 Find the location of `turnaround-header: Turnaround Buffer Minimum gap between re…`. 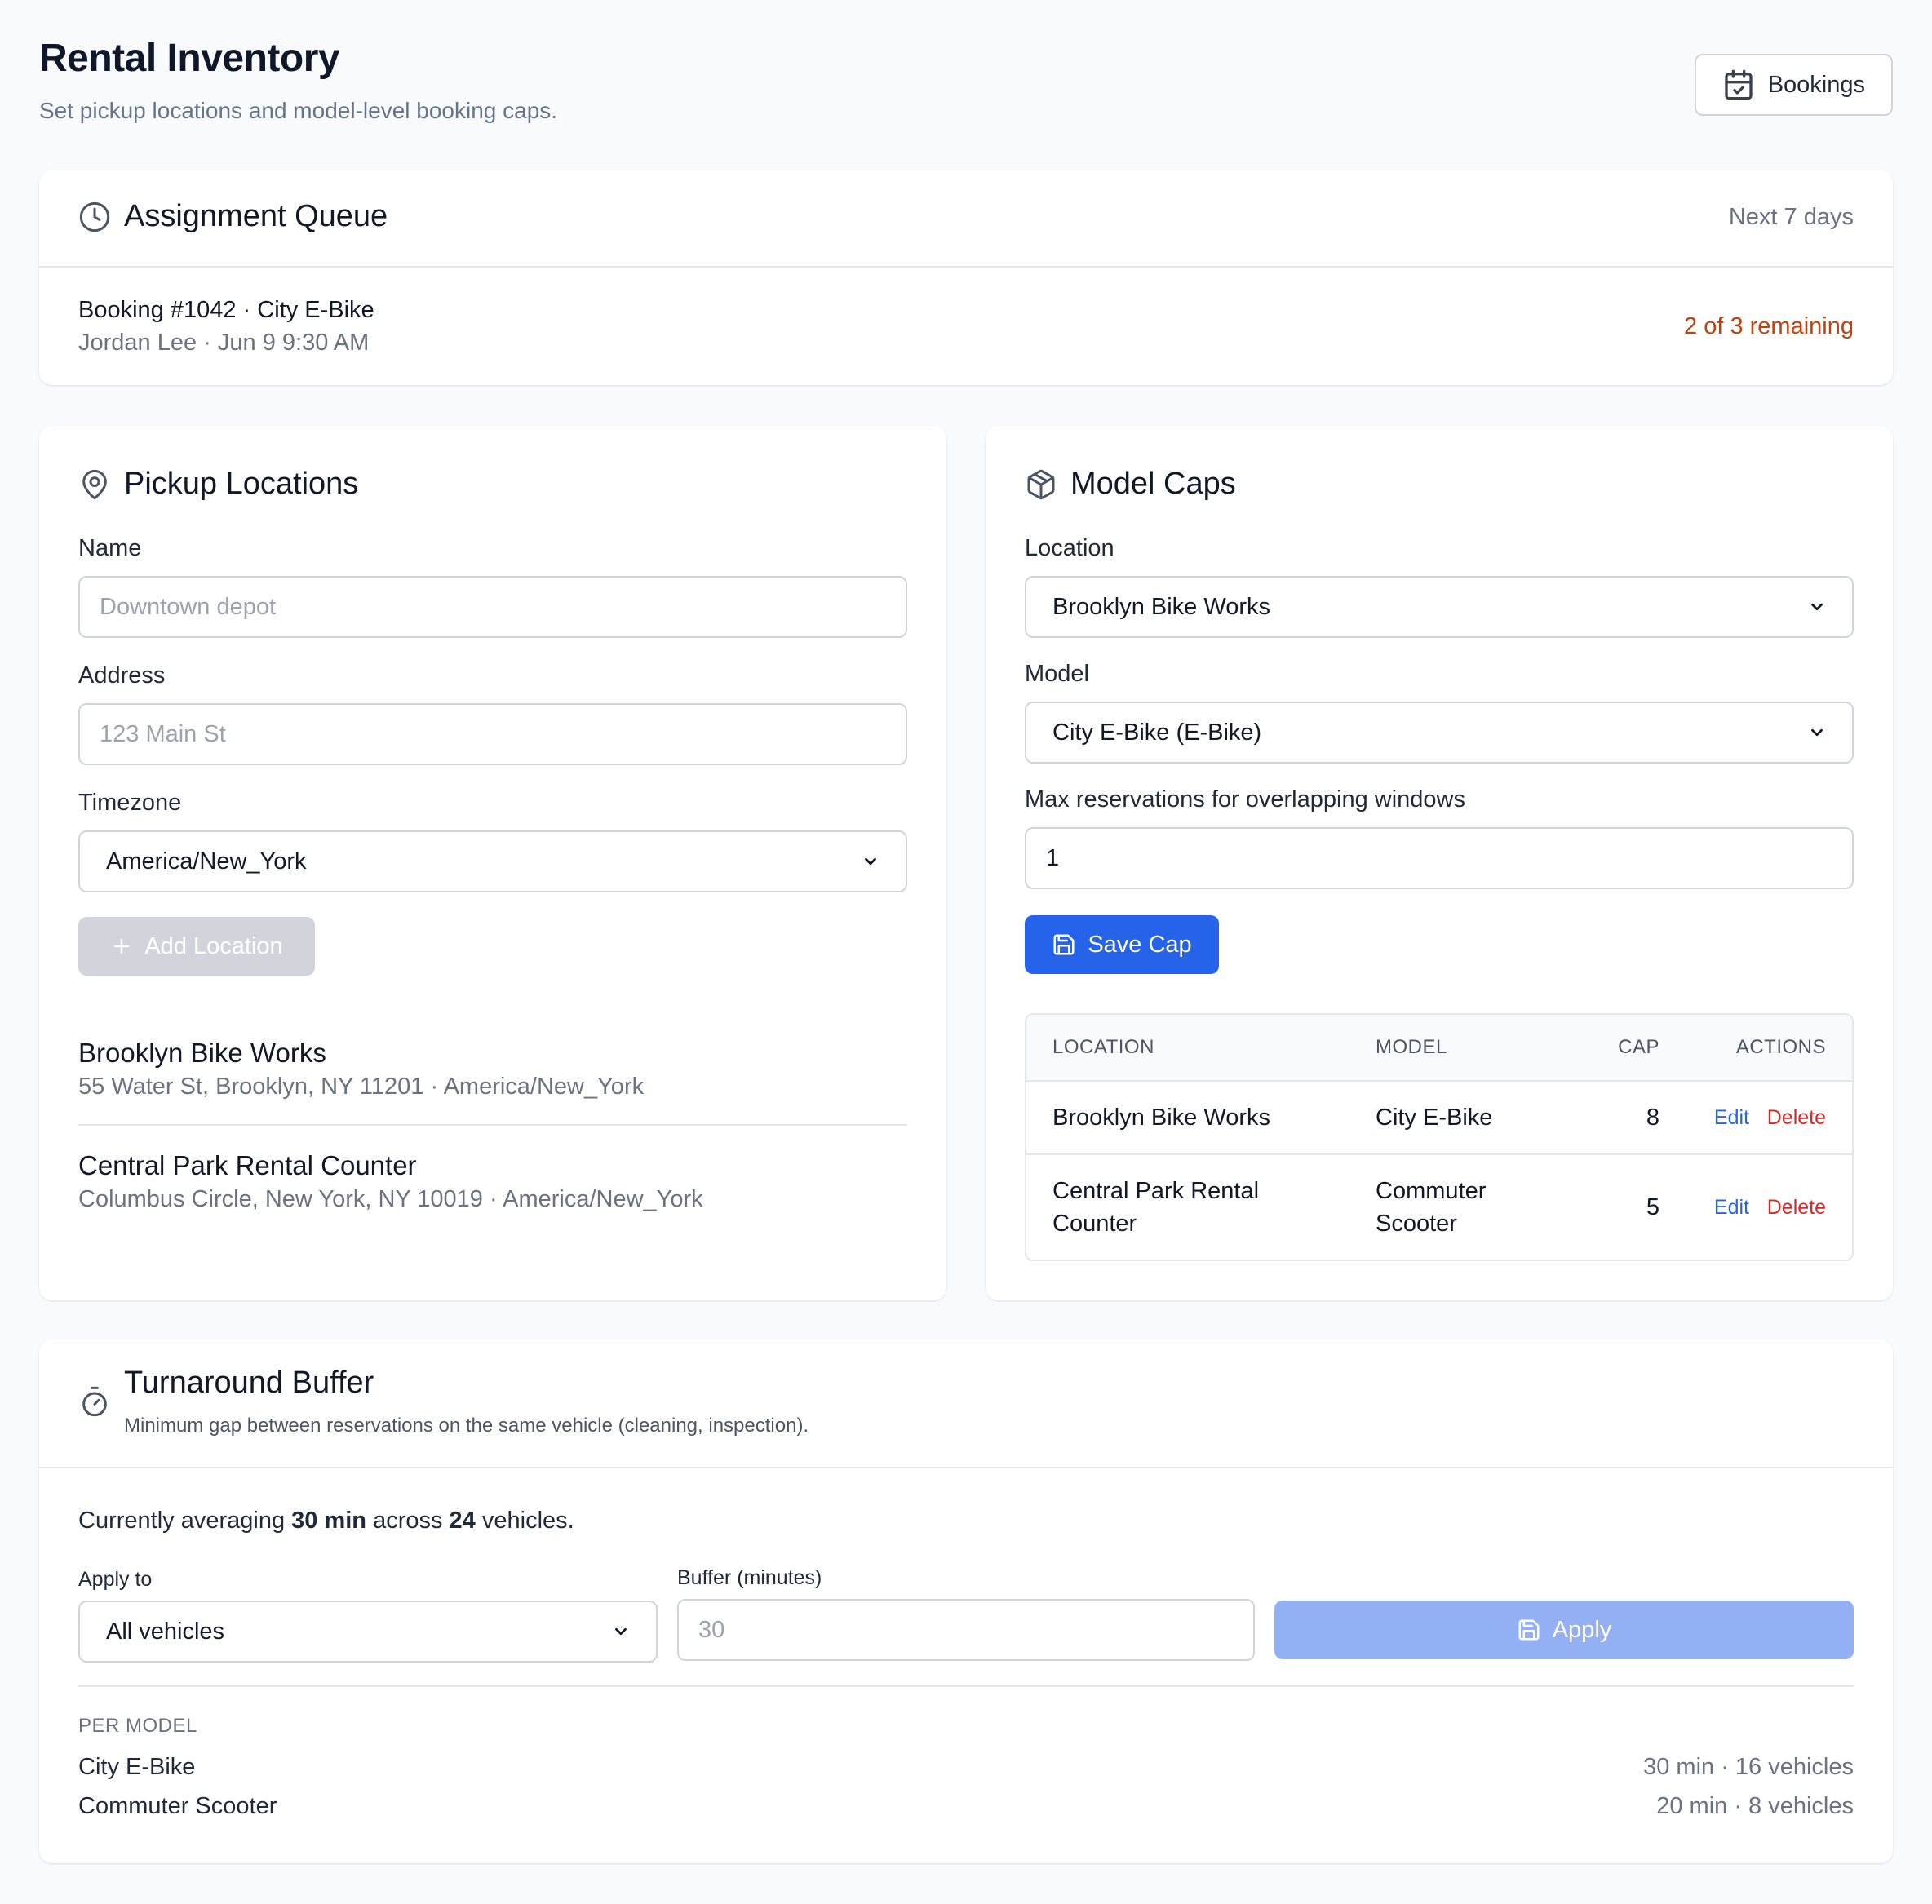

turnaround-header: Turnaround Buffer Minimum gap between re… is located at coordinates (966, 1404).